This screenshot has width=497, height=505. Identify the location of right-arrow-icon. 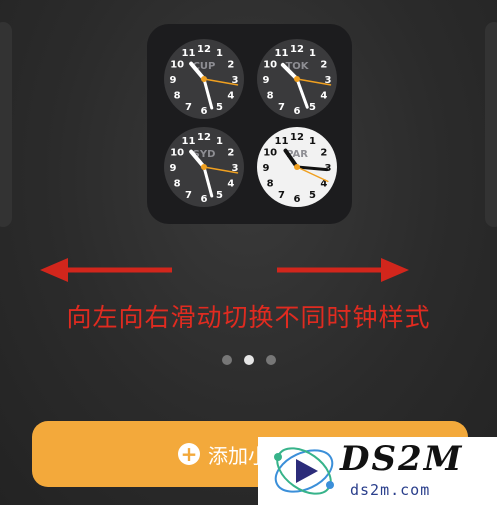
(343, 270).